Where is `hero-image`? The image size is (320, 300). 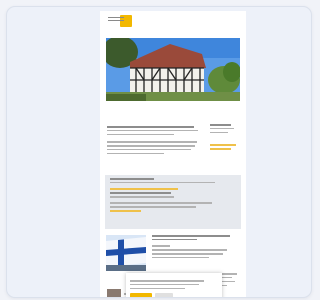 hero-image is located at coordinates (173, 69).